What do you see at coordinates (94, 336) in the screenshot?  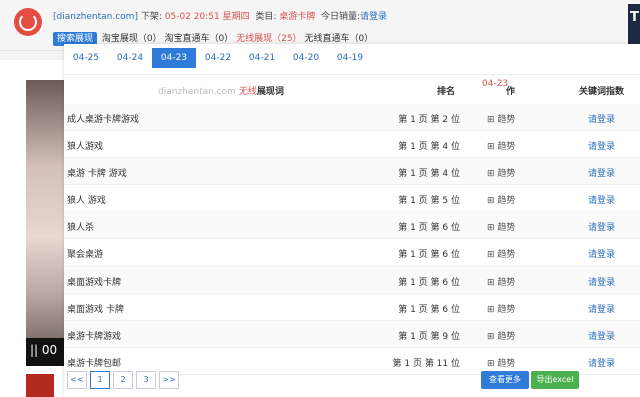 I see `keyword-cell: 桌游卡牌游戏` at bounding box center [94, 336].